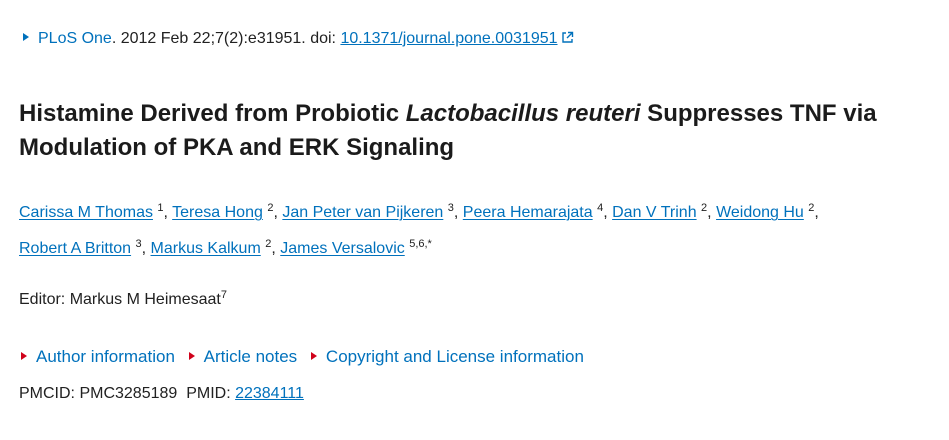 This screenshot has height=440, width=949. Describe the element at coordinates (454, 356) in the screenshot. I see `accordion-label: Copyright and License information` at that location.